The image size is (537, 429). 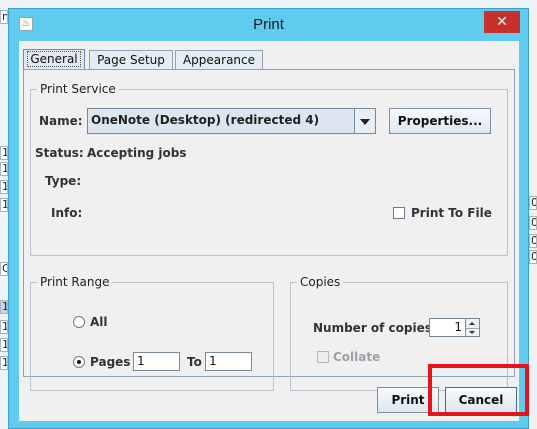 What do you see at coordinates (357, 357) in the screenshot?
I see `collate-label: Collate` at bounding box center [357, 357].